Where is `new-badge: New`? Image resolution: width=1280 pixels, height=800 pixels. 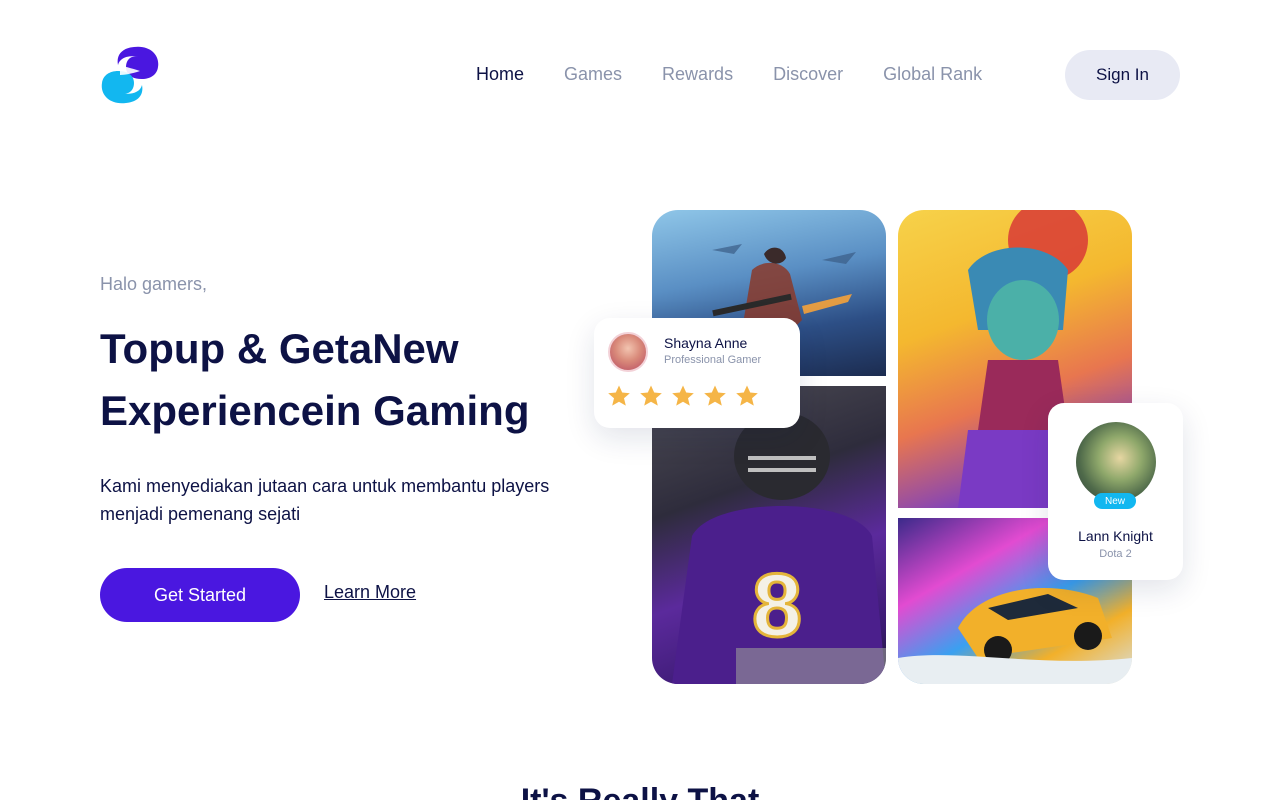
new-badge: New is located at coordinates (1115, 501).